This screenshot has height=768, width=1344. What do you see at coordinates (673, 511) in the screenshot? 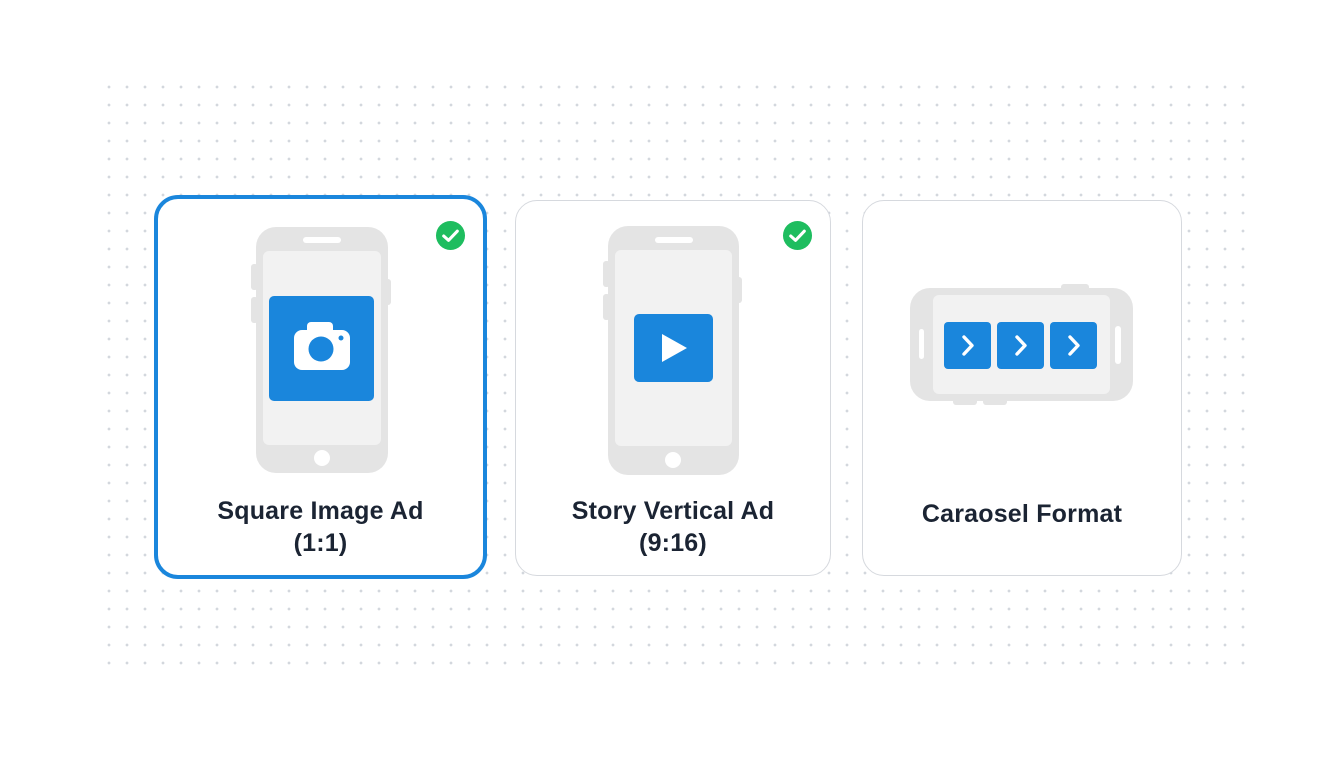
I see `card-title-line1: Story Vertical Ad` at bounding box center [673, 511].